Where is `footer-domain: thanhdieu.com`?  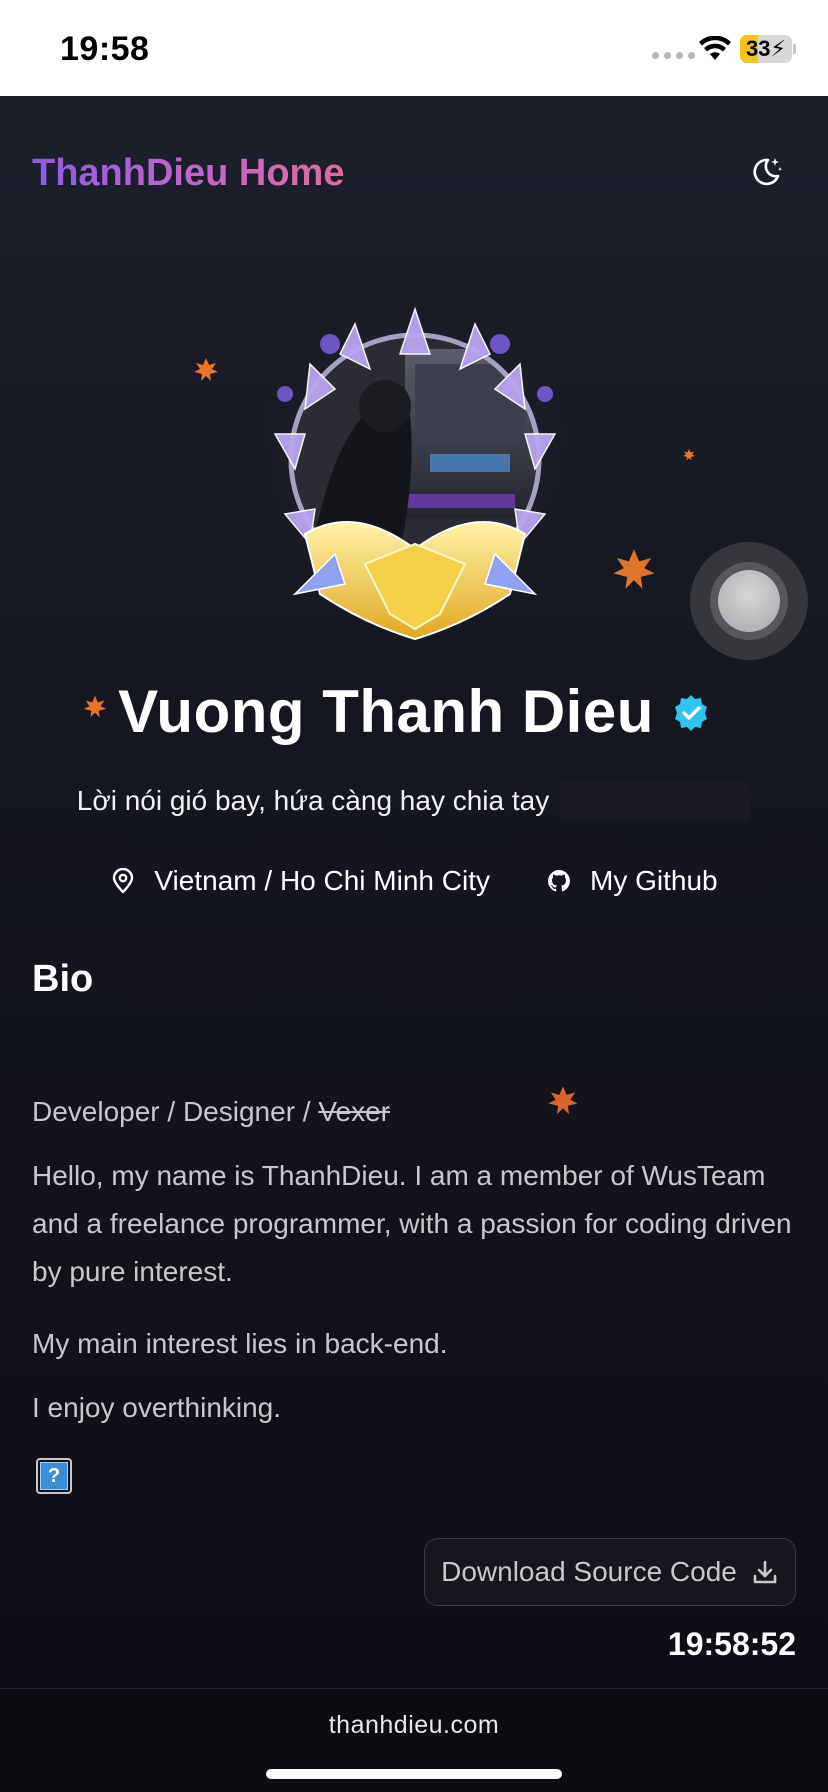 footer-domain: thanhdieu.com is located at coordinates (414, 1725).